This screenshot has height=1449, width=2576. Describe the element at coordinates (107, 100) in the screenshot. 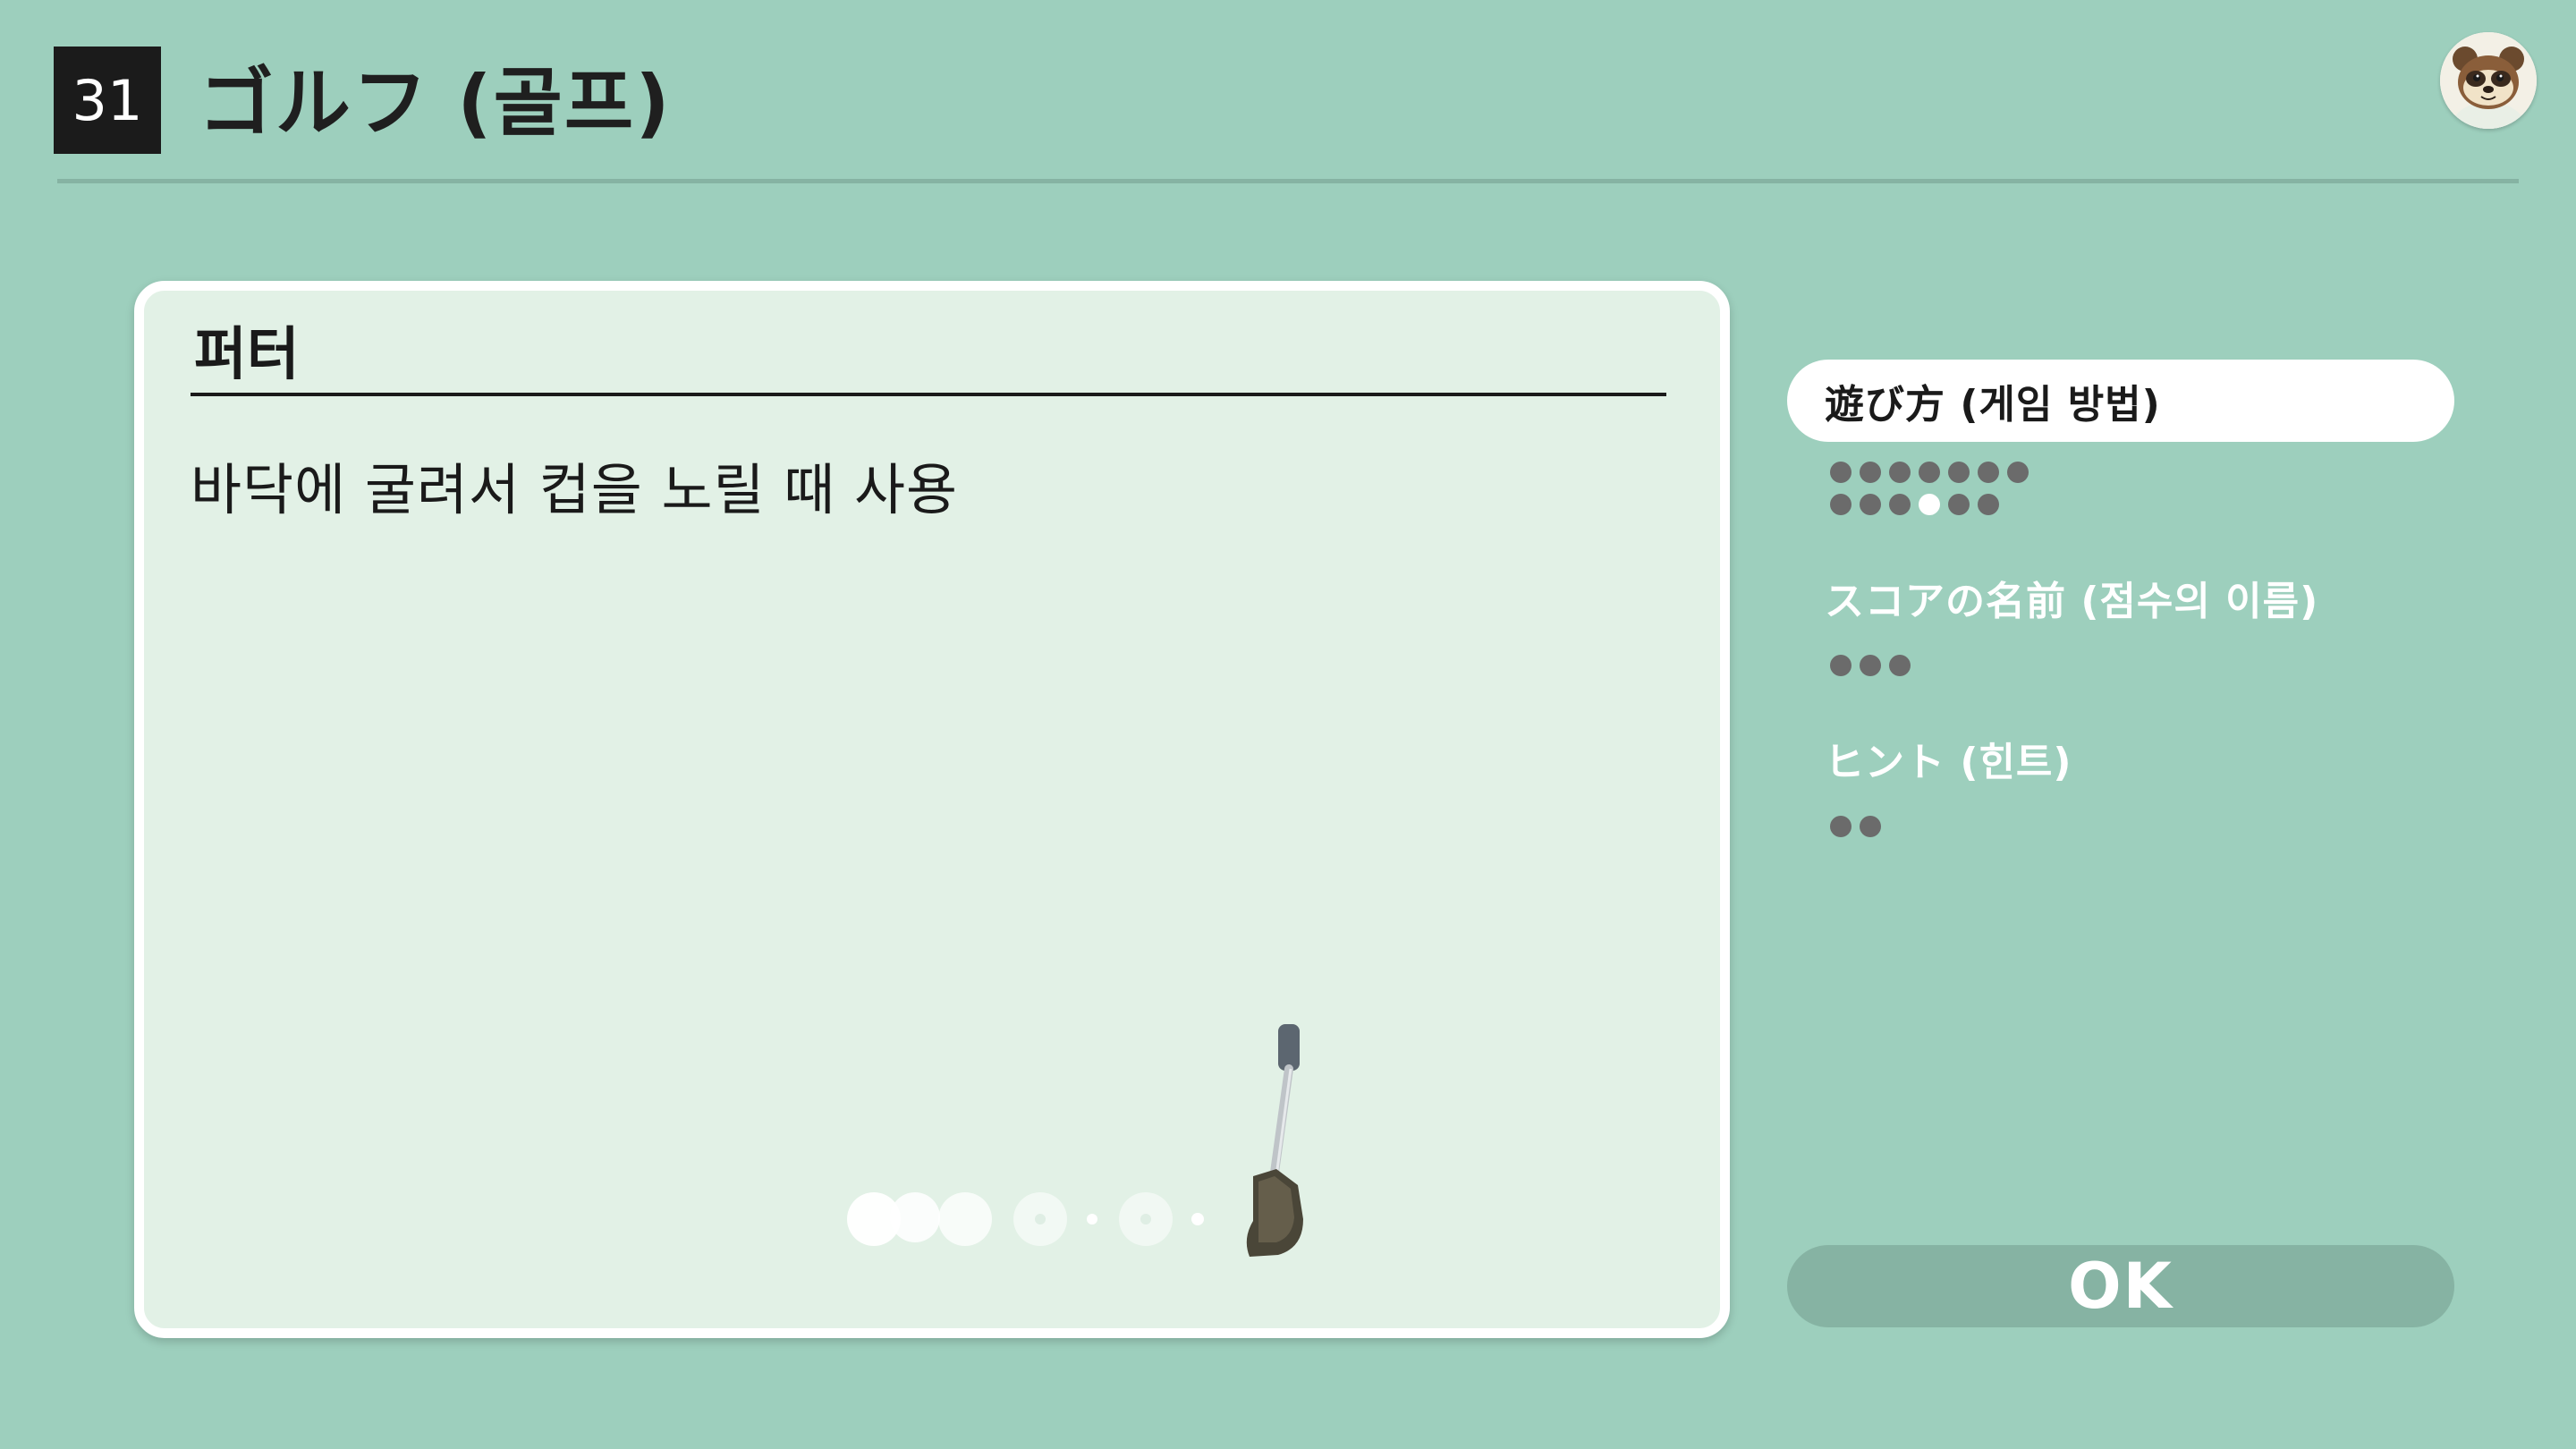

I see `game-number-badge: 31` at that location.